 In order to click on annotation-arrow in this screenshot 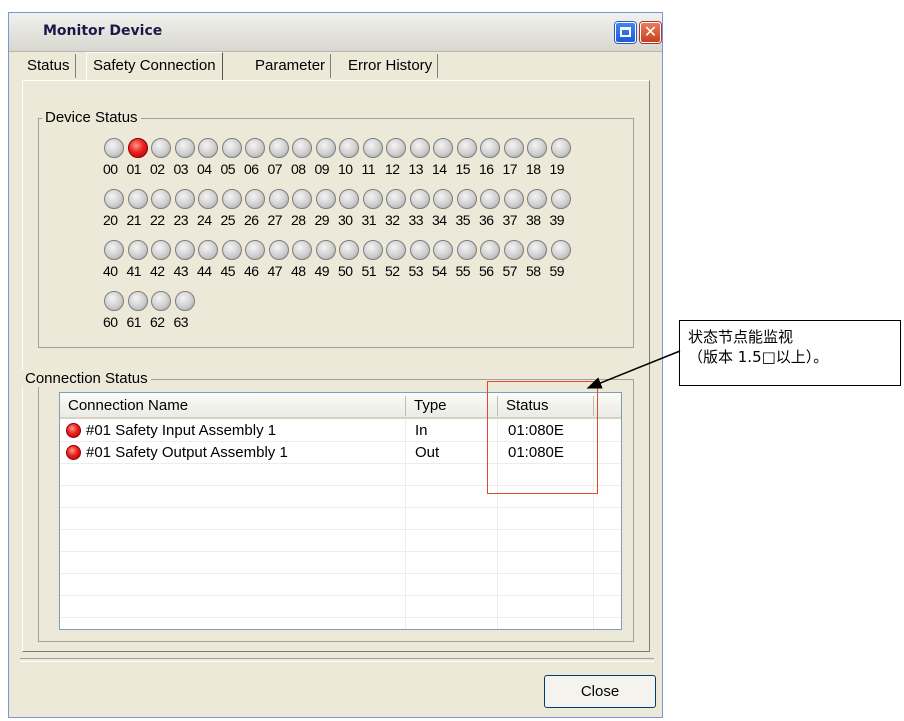, I will do `click(633, 369)`.